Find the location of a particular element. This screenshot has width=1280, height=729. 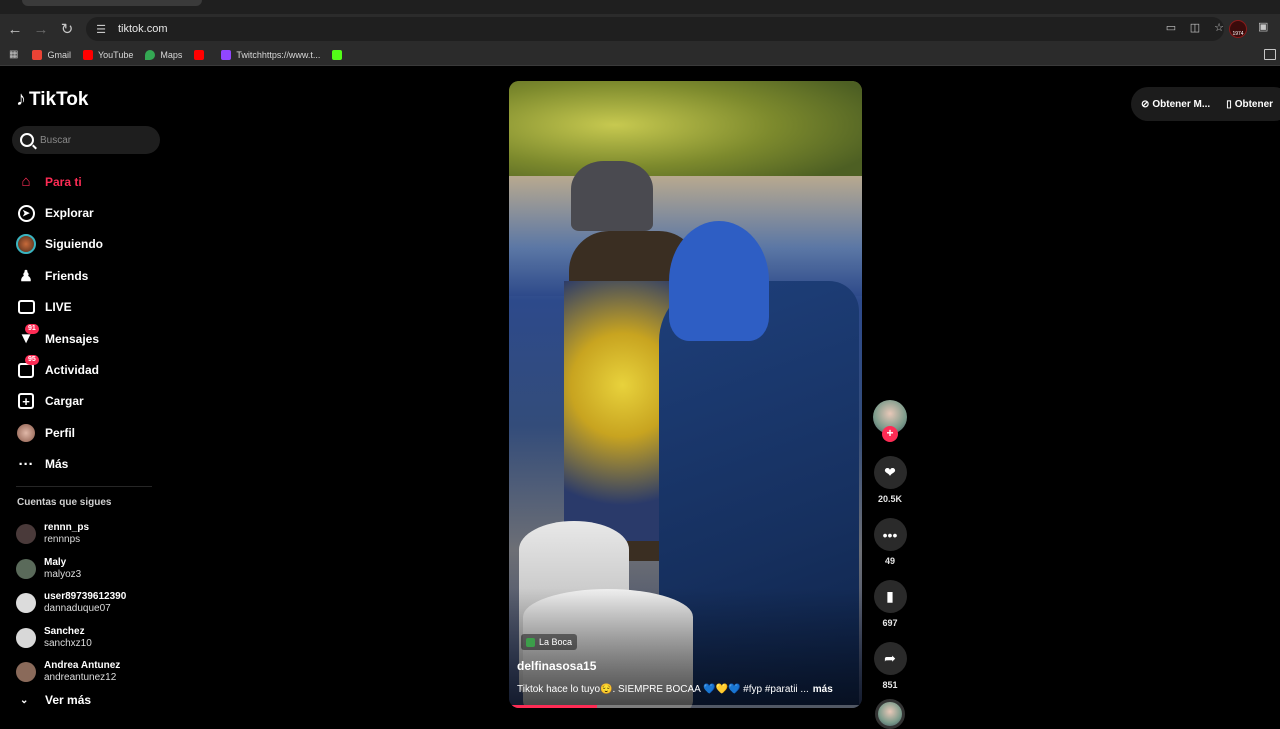

apps-grid-icon: ▦ is located at coordinates (13, 54).